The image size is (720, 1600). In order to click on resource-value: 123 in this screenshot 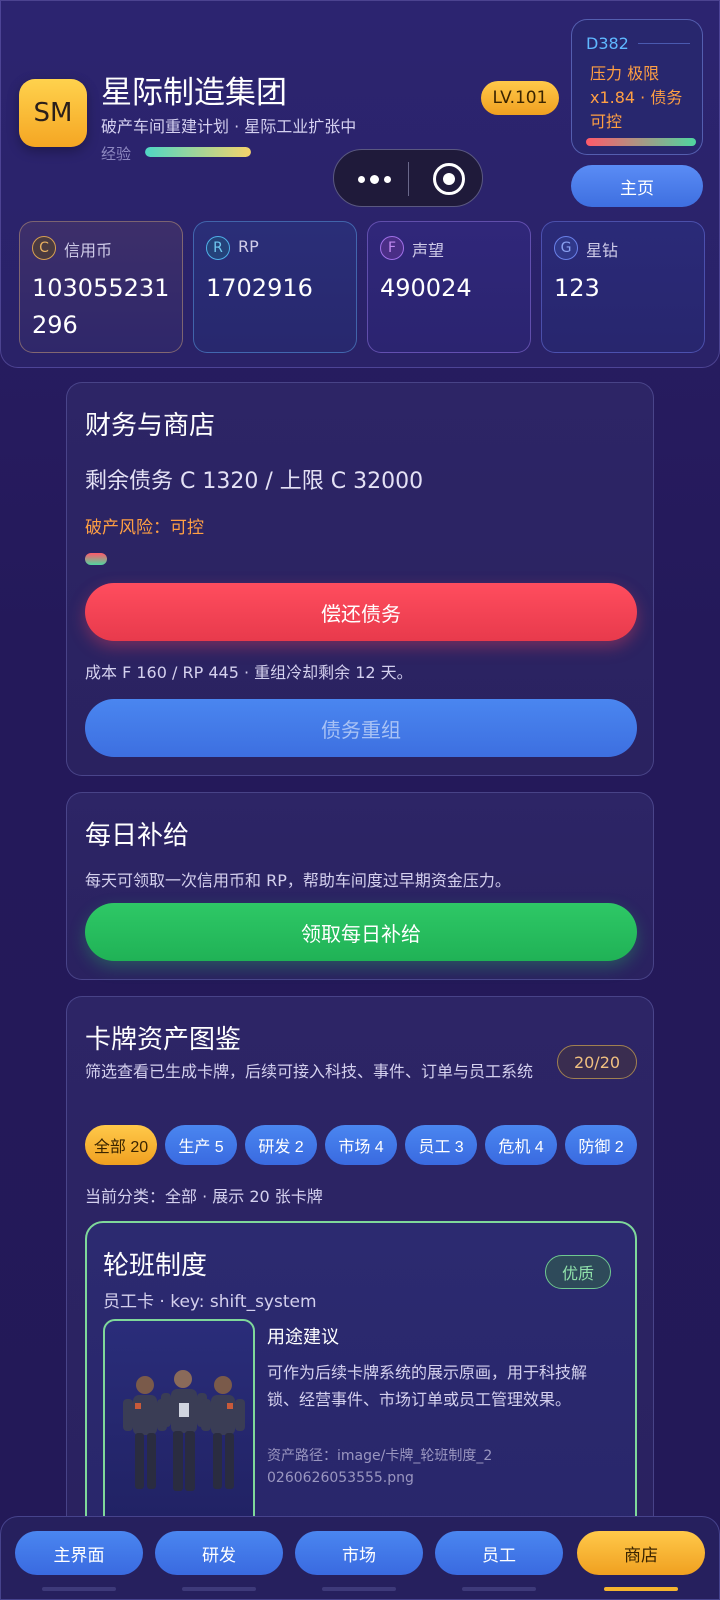, I will do `click(577, 288)`.